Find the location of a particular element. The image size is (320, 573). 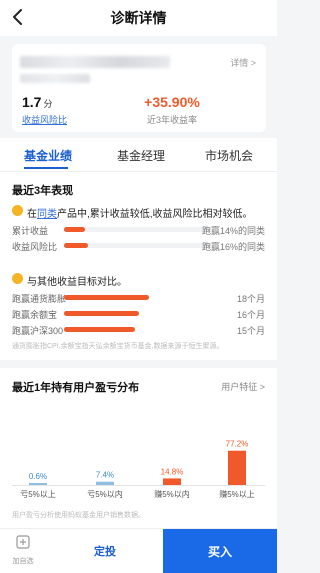

buy-button: 买入 is located at coordinates (220, 551).